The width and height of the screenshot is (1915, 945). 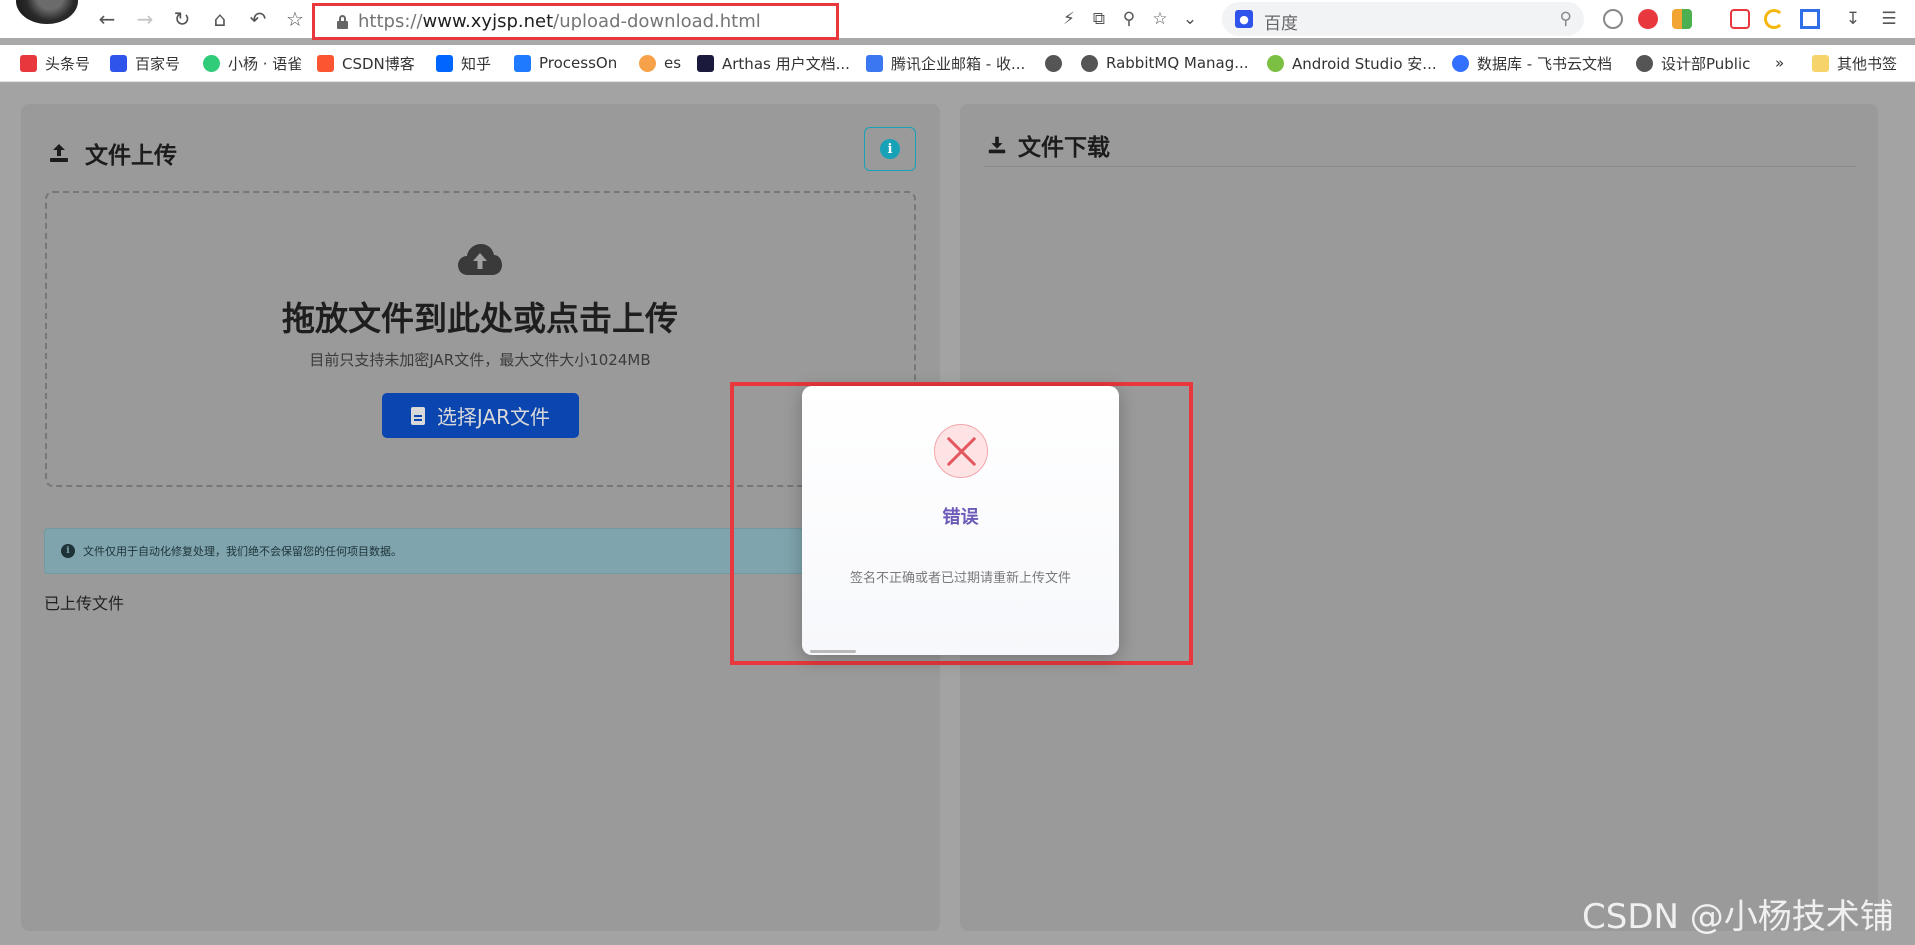 What do you see at coordinates (874, 63) in the screenshot?
I see `tencent-mail-icon` at bounding box center [874, 63].